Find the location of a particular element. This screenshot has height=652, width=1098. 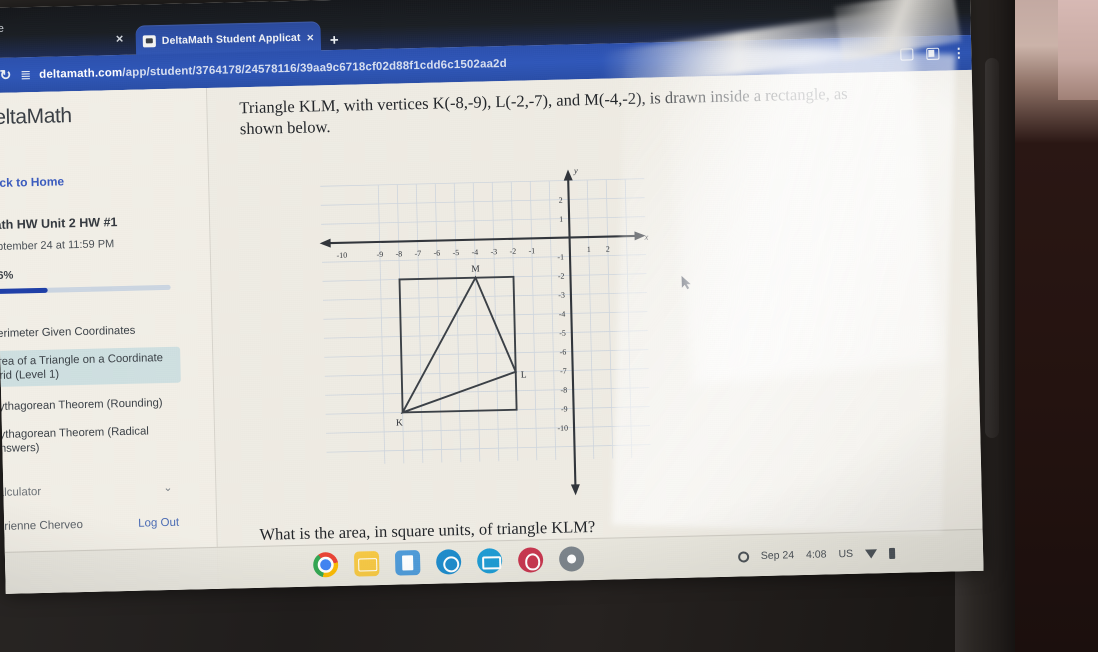

new-tab-button: + is located at coordinates (334, 40).